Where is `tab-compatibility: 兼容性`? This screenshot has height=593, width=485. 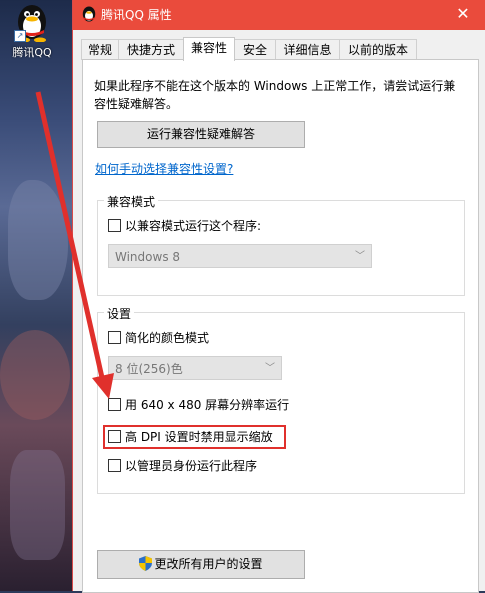 tab-compatibility: 兼容性 is located at coordinates (209, 49).